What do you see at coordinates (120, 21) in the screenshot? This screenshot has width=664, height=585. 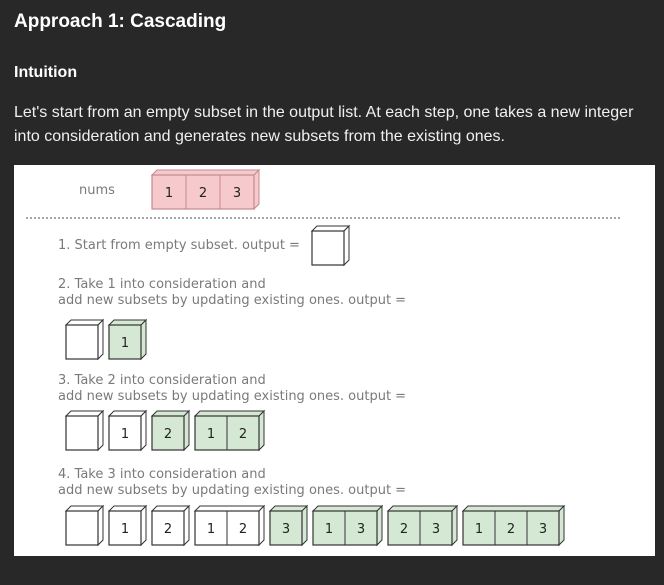 I see `section-title: Approach 1: Cascading` at bounding box center [120, 21].